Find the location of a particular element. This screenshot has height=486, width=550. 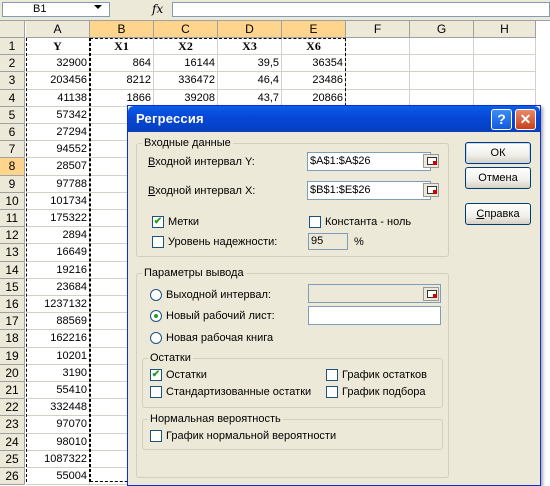

dialog-titlebar: Регрессия ? ✕ is located at coordinates (334, 119).